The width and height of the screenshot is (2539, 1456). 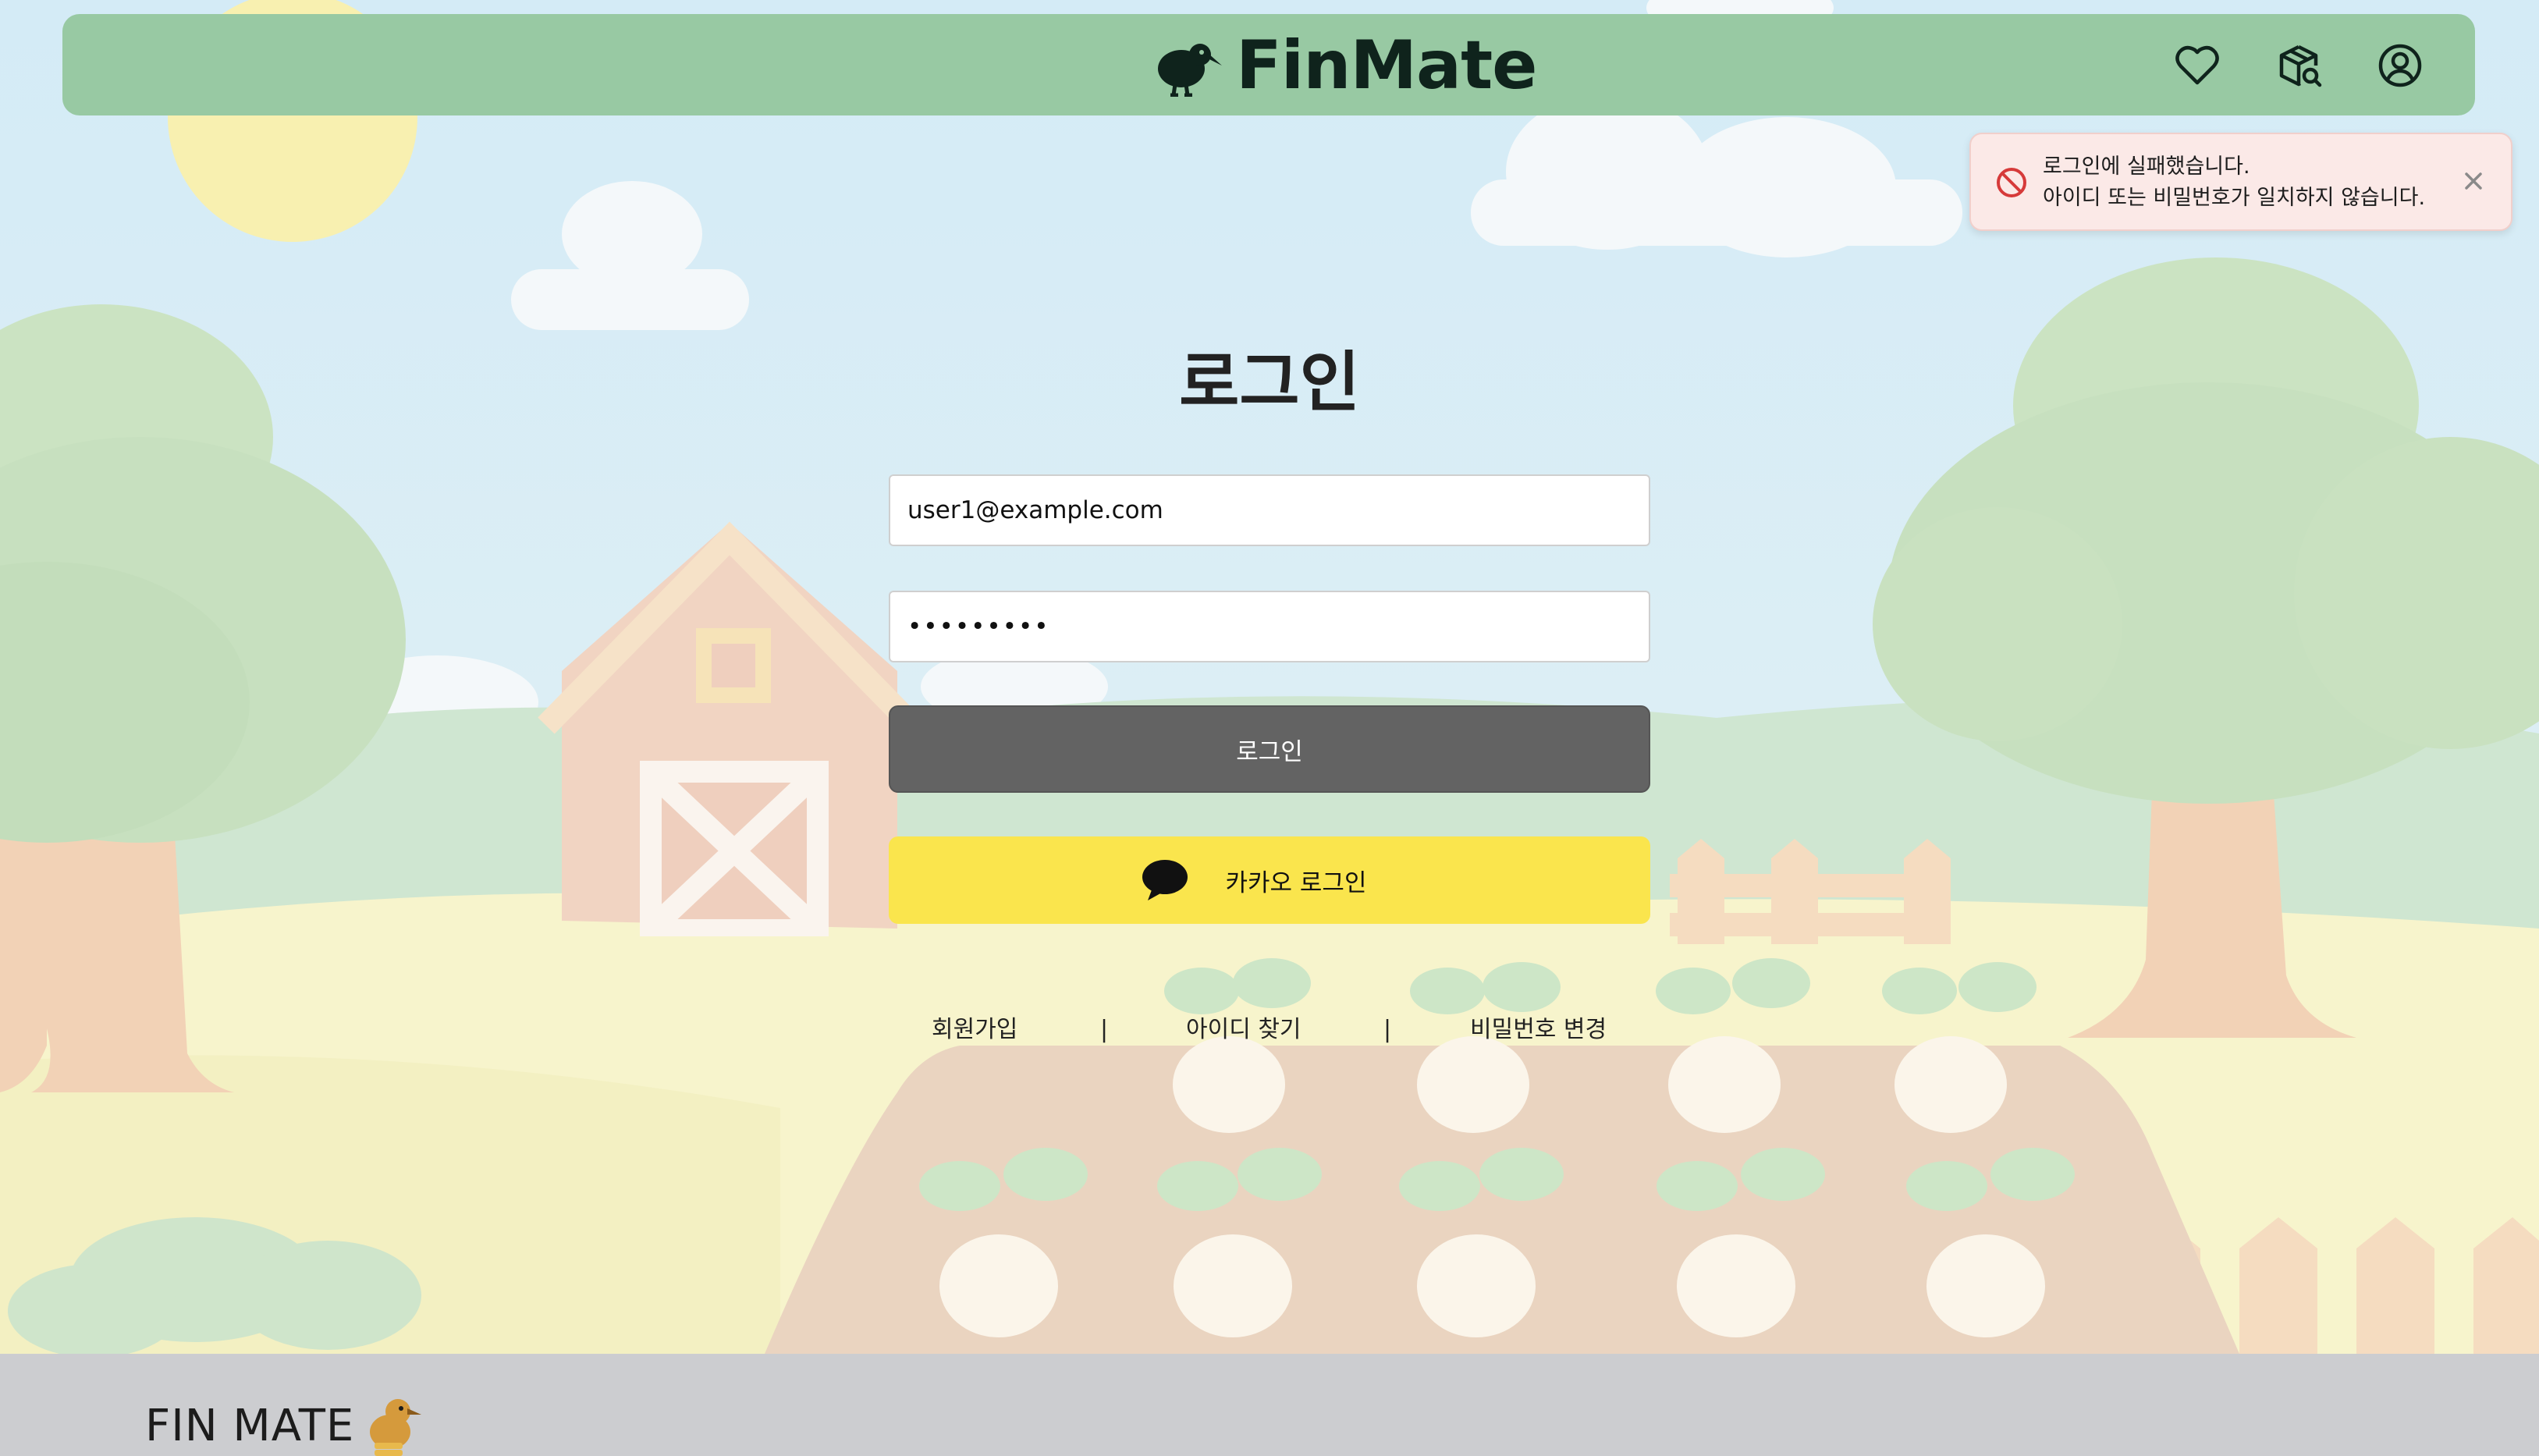 I want to click on top-navigation-bar: FinMate, so click(x=1268, y=64).